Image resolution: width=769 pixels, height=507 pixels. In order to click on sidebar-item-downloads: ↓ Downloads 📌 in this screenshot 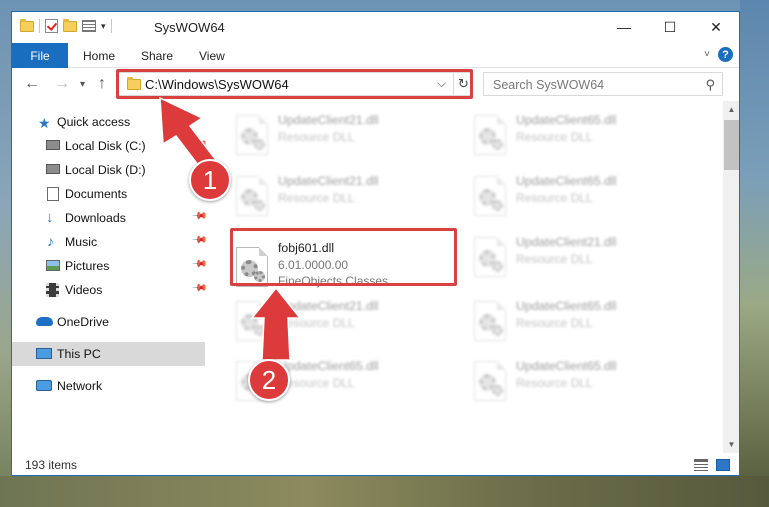, I will do `click(110, 218)`.